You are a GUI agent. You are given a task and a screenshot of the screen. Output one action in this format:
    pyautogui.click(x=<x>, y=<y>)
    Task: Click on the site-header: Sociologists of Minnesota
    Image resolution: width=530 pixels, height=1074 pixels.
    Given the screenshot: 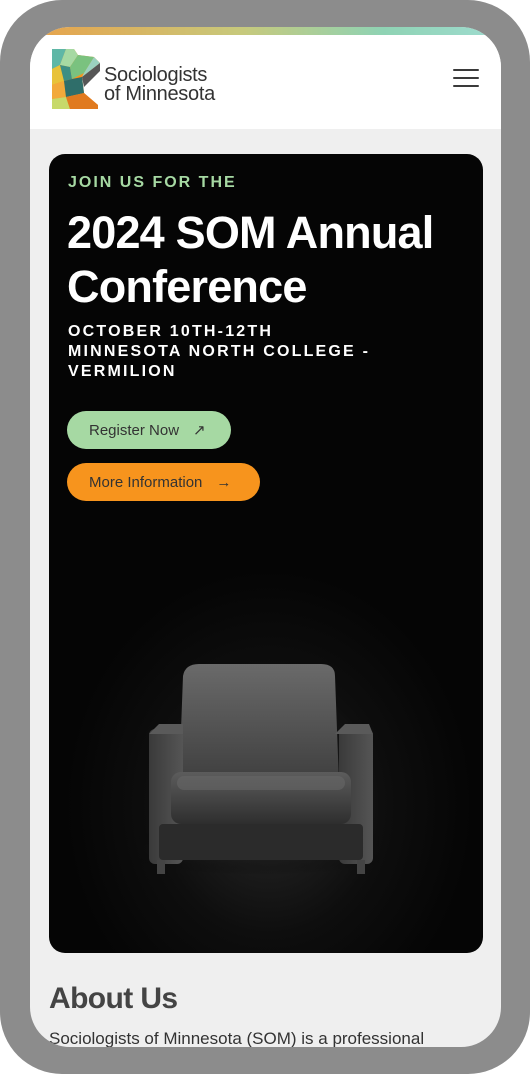 What is the action you would take?
    pyautogui.click(x=265, y=82)
    